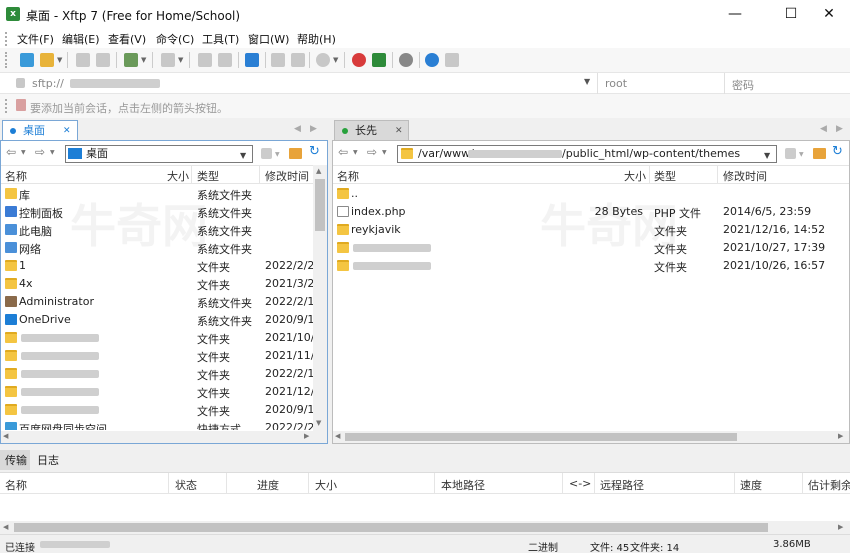 The height and width of the screenshot is (553, 850). I want to click on col-status: 状态, so click(186, 485).